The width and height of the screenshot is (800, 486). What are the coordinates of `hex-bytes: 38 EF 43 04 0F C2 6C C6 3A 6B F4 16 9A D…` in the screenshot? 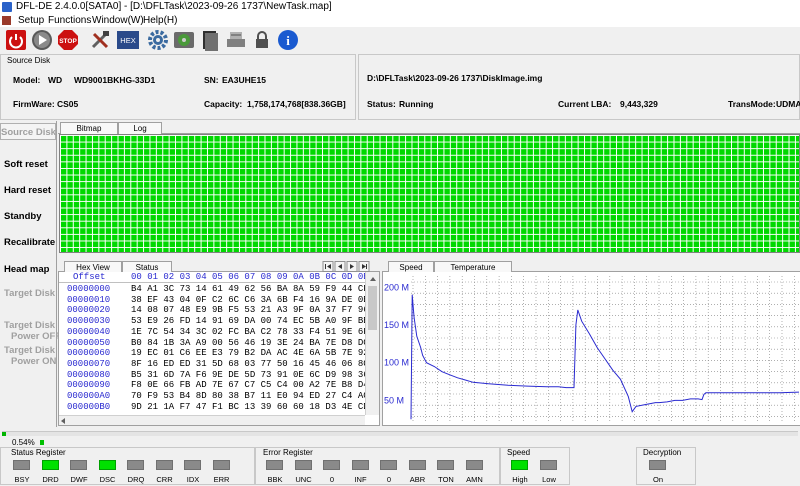 It's located at (248, 300).